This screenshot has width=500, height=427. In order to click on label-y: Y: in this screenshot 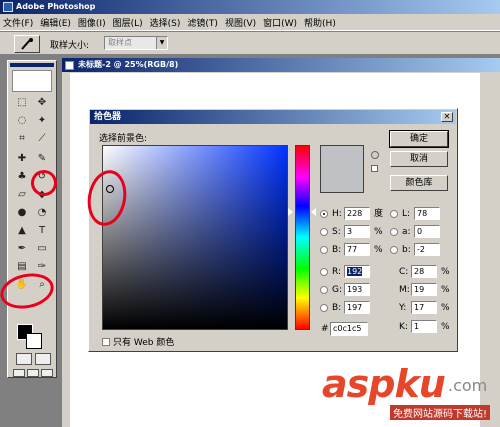, I will do `click(403, 308)`.